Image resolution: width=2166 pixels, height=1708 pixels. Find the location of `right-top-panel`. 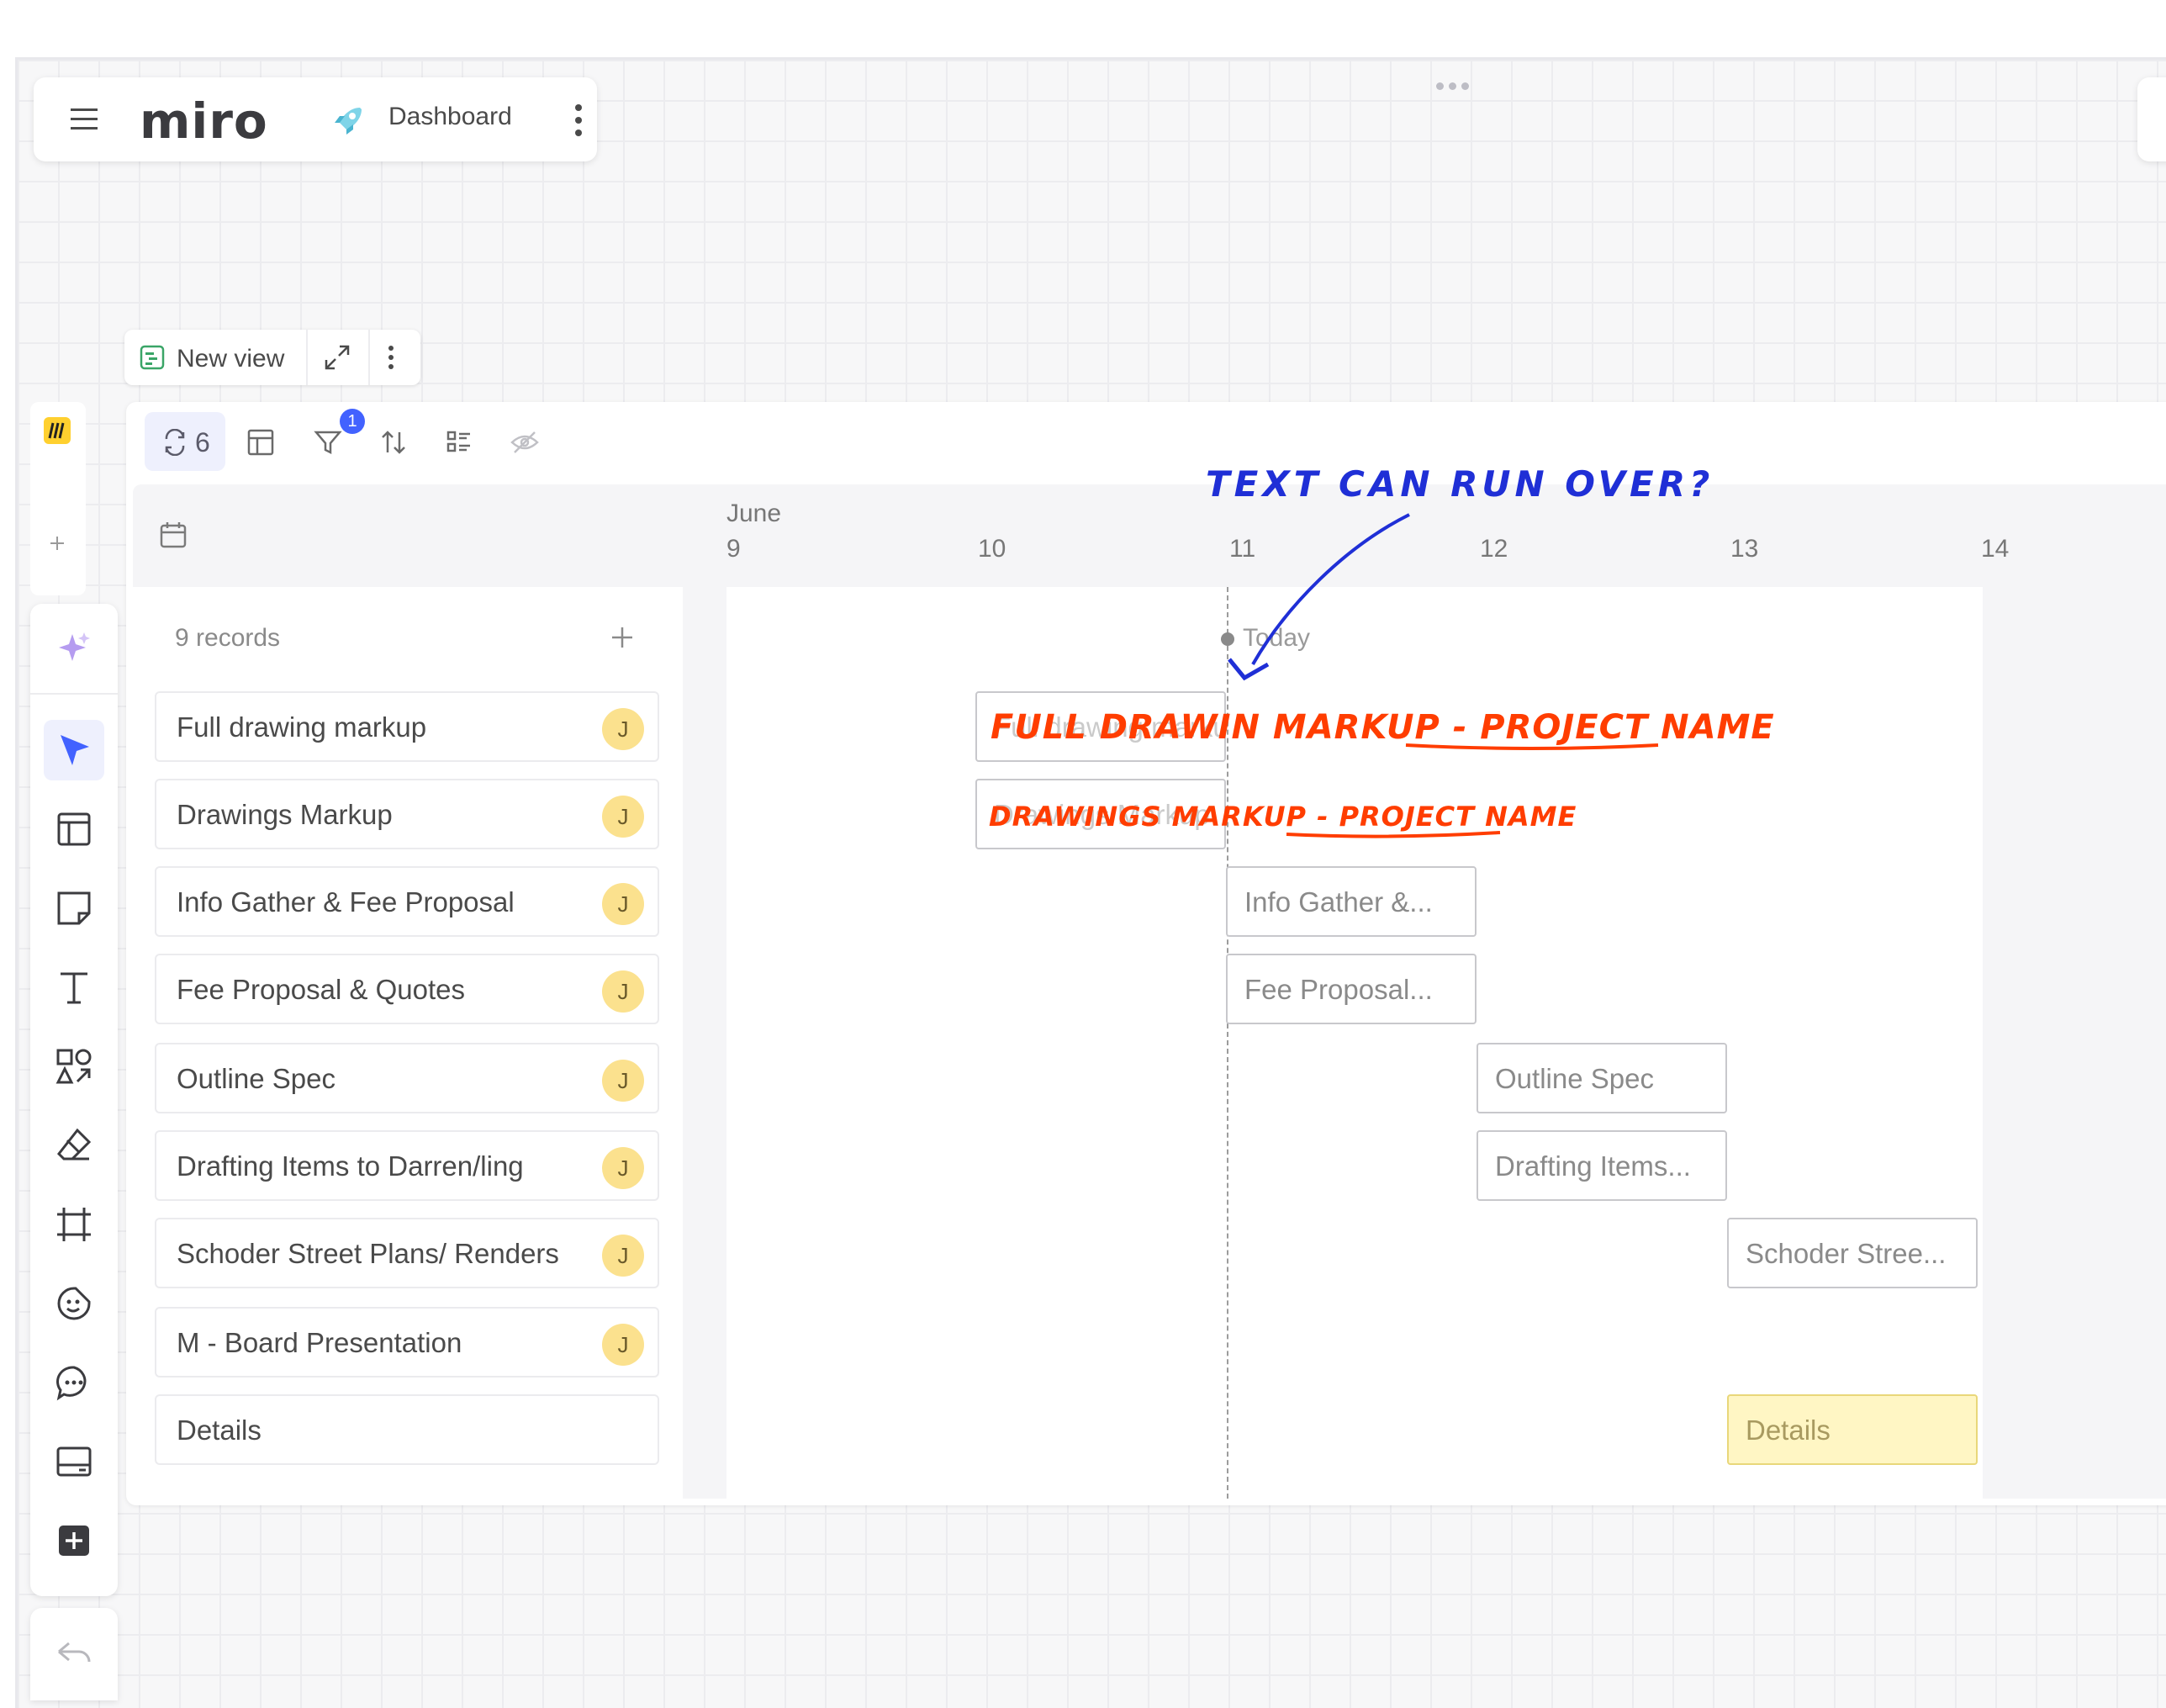

right-top-panel is located at coordinates (2151, 119).